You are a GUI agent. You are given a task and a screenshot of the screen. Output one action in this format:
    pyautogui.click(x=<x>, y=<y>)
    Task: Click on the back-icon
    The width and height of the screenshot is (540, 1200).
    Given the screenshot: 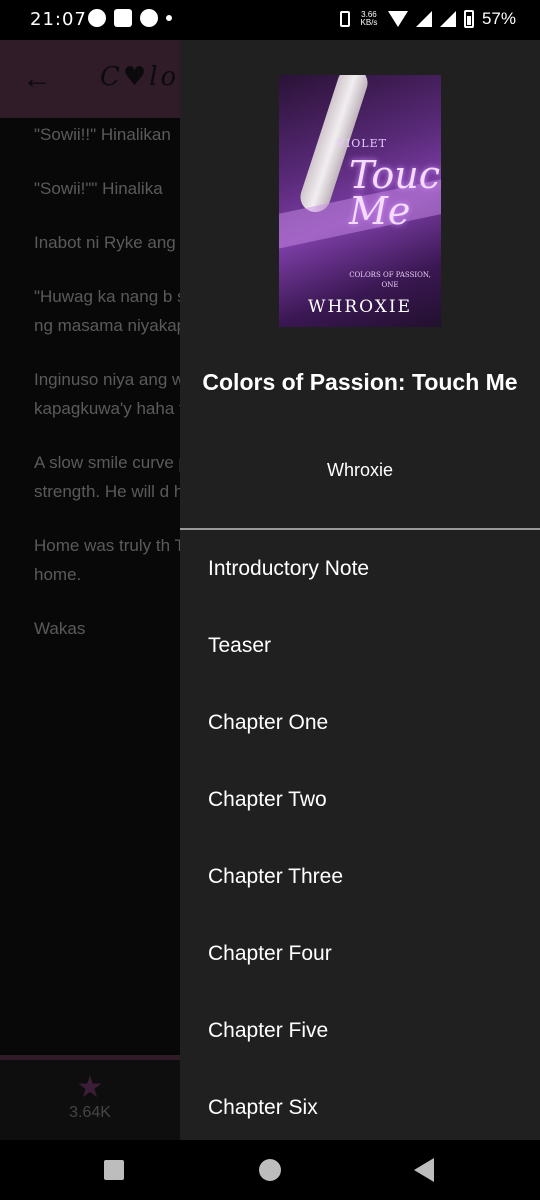 What is the action you would take?
    pyautogui.click(x=424, y=1170)
    